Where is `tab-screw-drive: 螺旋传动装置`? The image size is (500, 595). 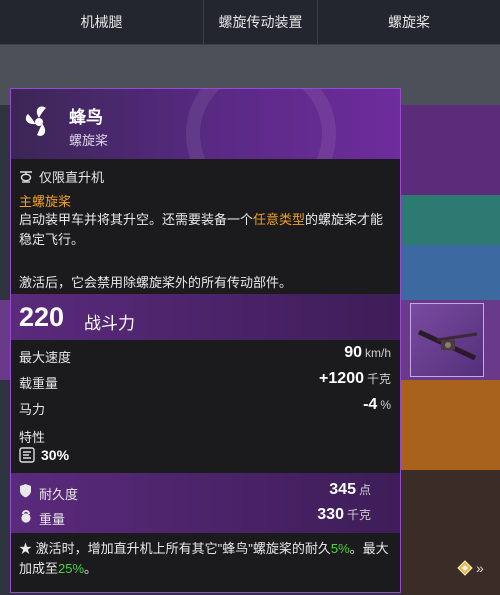
tab-screw-drive: 螺旋传动装置 is located at coordinates (261, 22).